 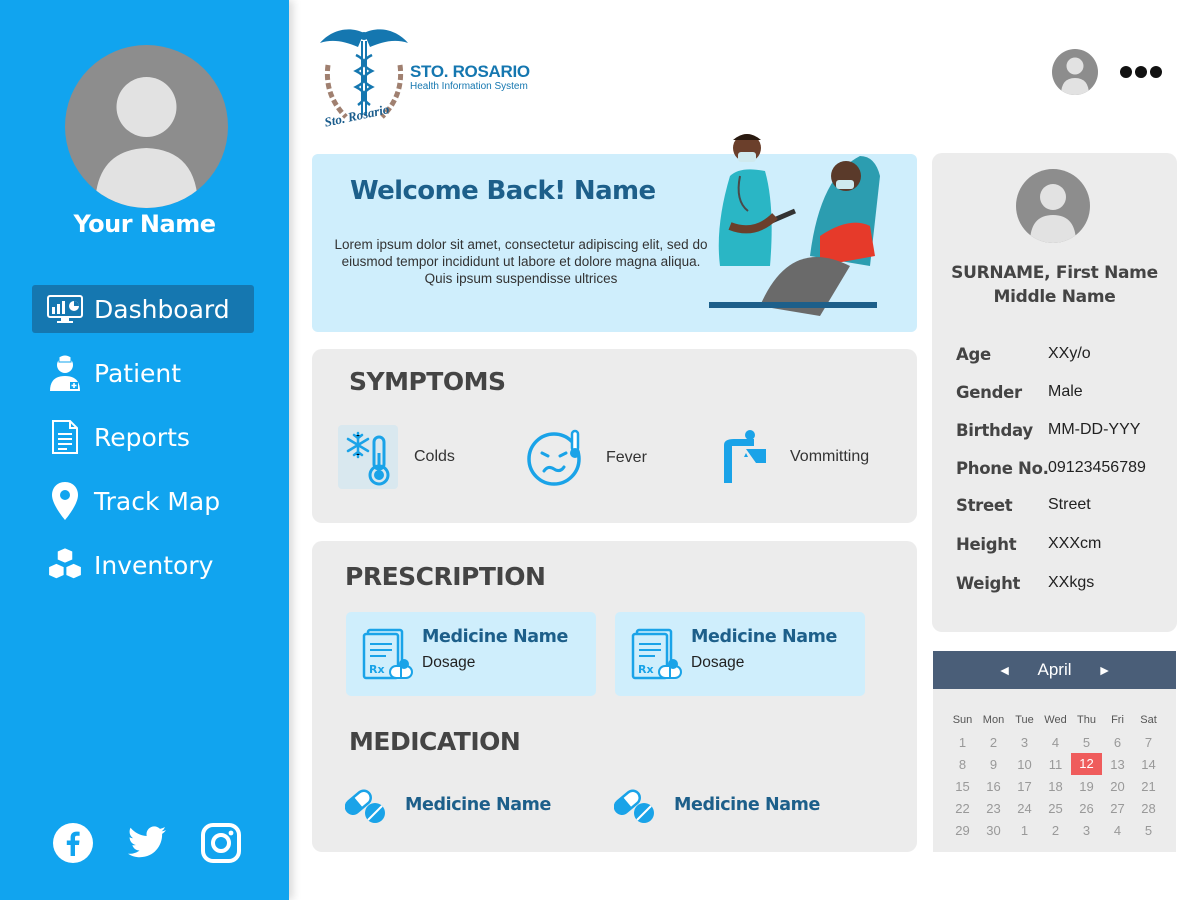 I want to click on calendar-day: 9, so click(x=993, y=764).